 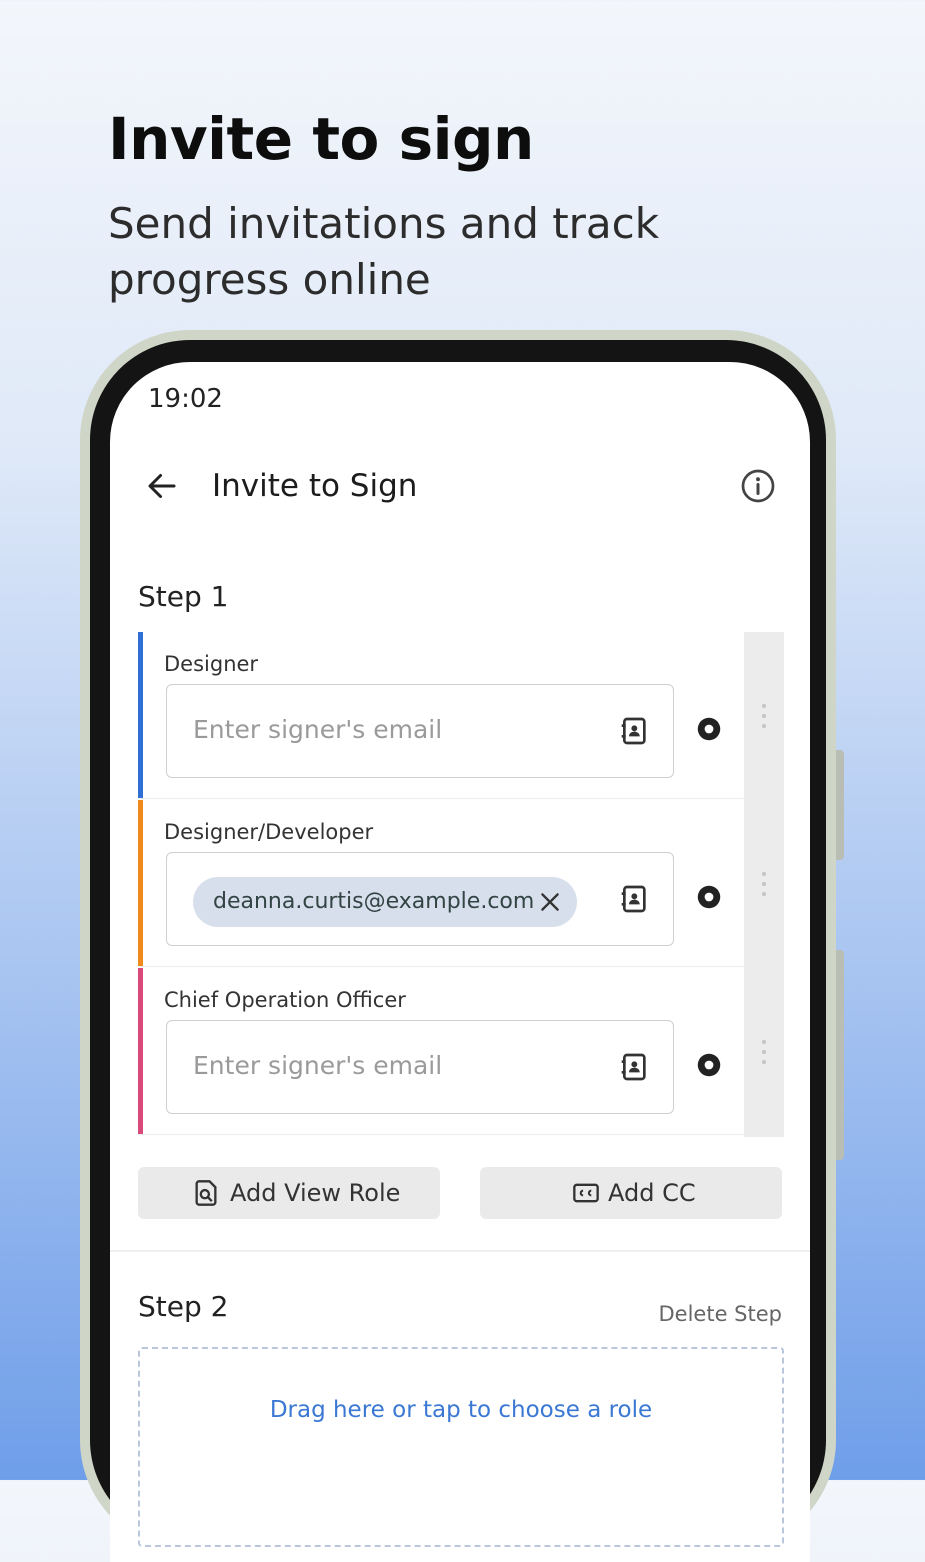 I want to click on add-cc-button: Add CC, so click(x=631, y=1193).